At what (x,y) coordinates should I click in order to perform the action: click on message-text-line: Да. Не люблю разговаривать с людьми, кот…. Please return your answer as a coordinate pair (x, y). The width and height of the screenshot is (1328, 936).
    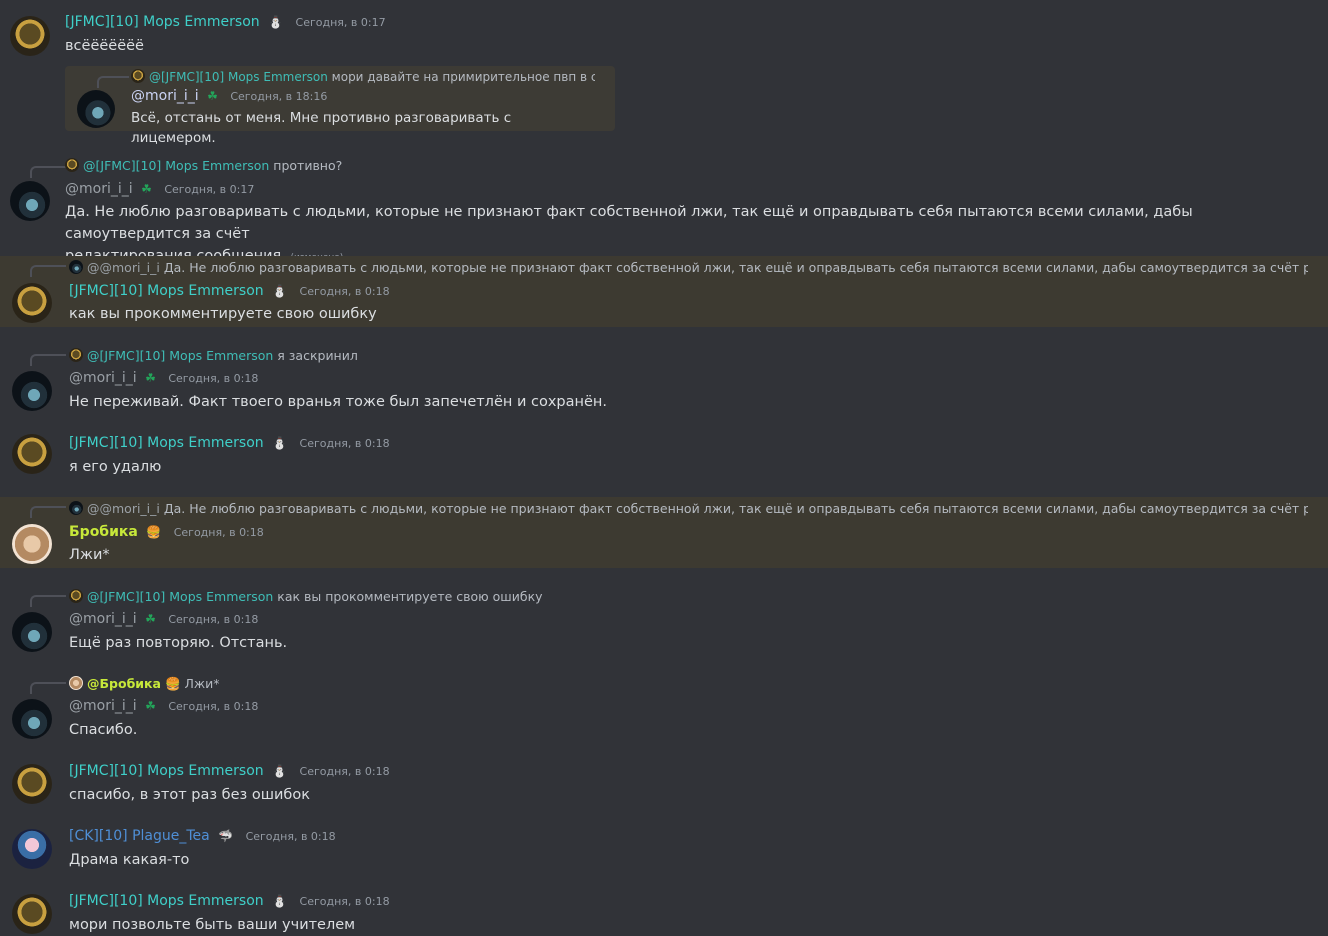
    Looking at the image, I should click on (629, 223).